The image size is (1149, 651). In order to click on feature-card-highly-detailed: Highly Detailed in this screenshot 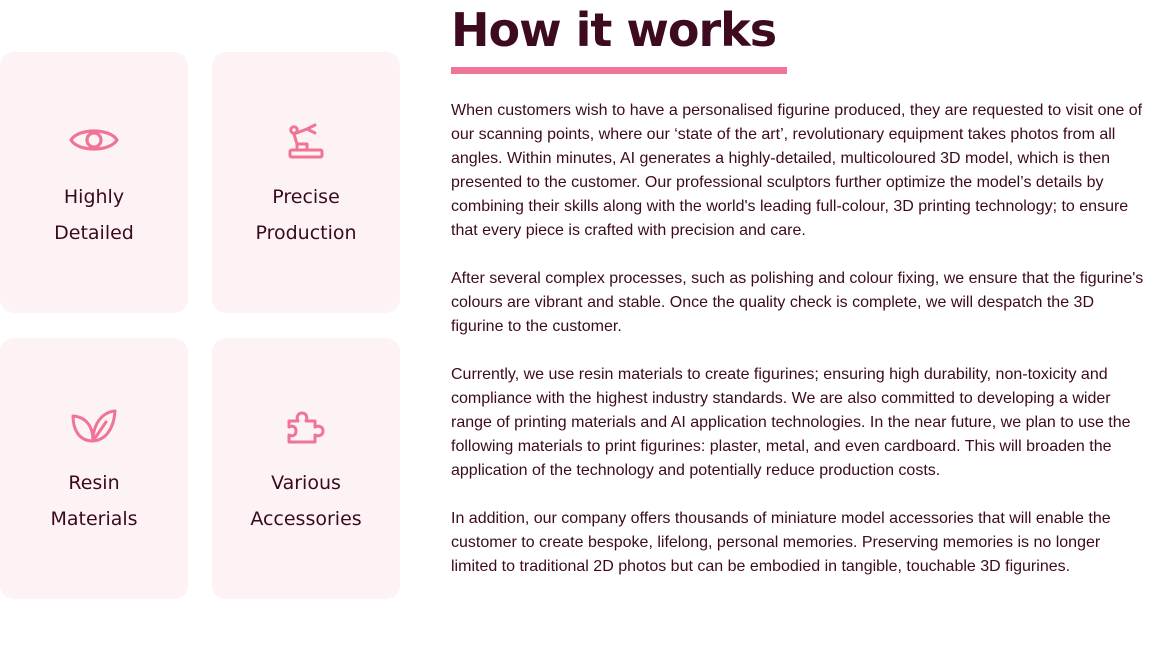, I will do `click(94, 182)`.